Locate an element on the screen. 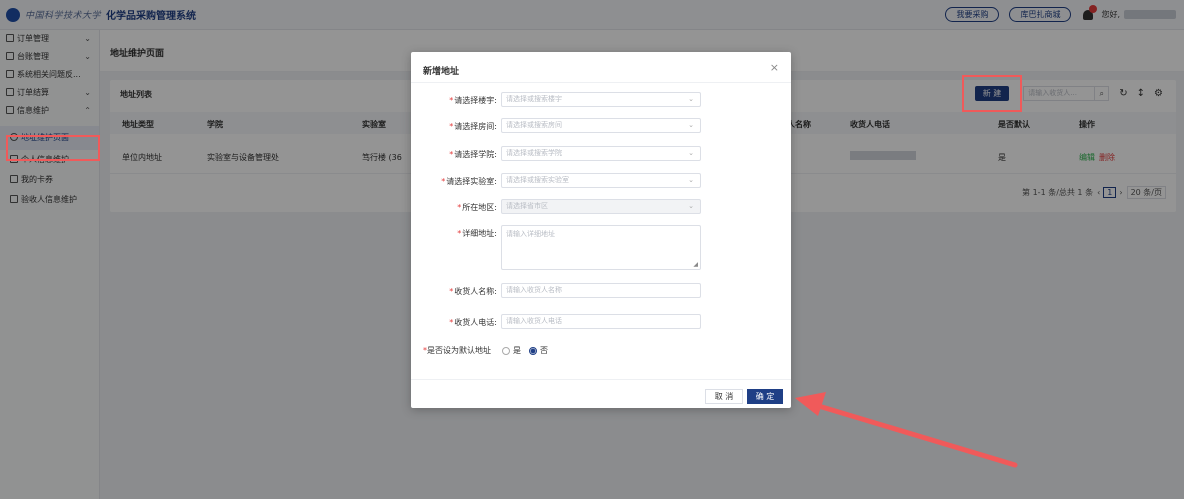  field-region: *所在地区: 请选择省市区 ⌄ is located at coordinates (601, 207).